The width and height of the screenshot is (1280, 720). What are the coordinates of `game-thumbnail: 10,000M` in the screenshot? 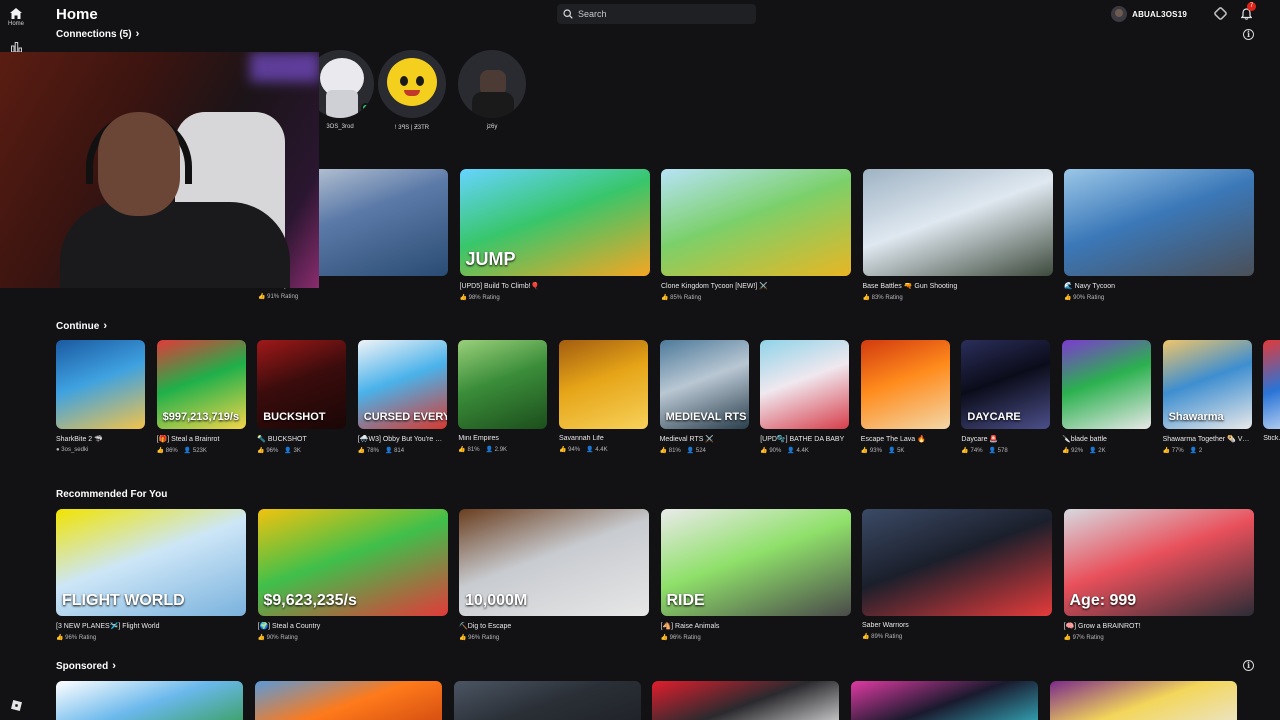 It's located at (554, 562).